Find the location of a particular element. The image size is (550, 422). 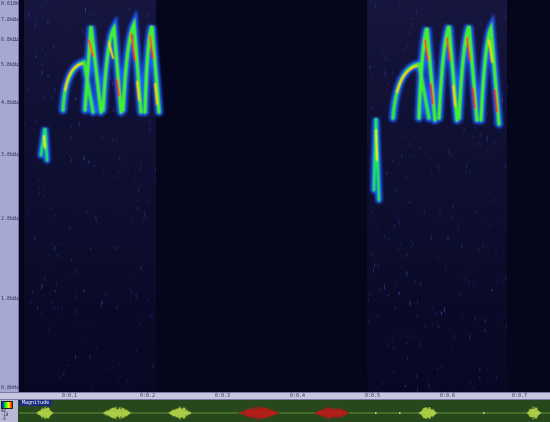

freq-tick is located at coordinates (15, 103).